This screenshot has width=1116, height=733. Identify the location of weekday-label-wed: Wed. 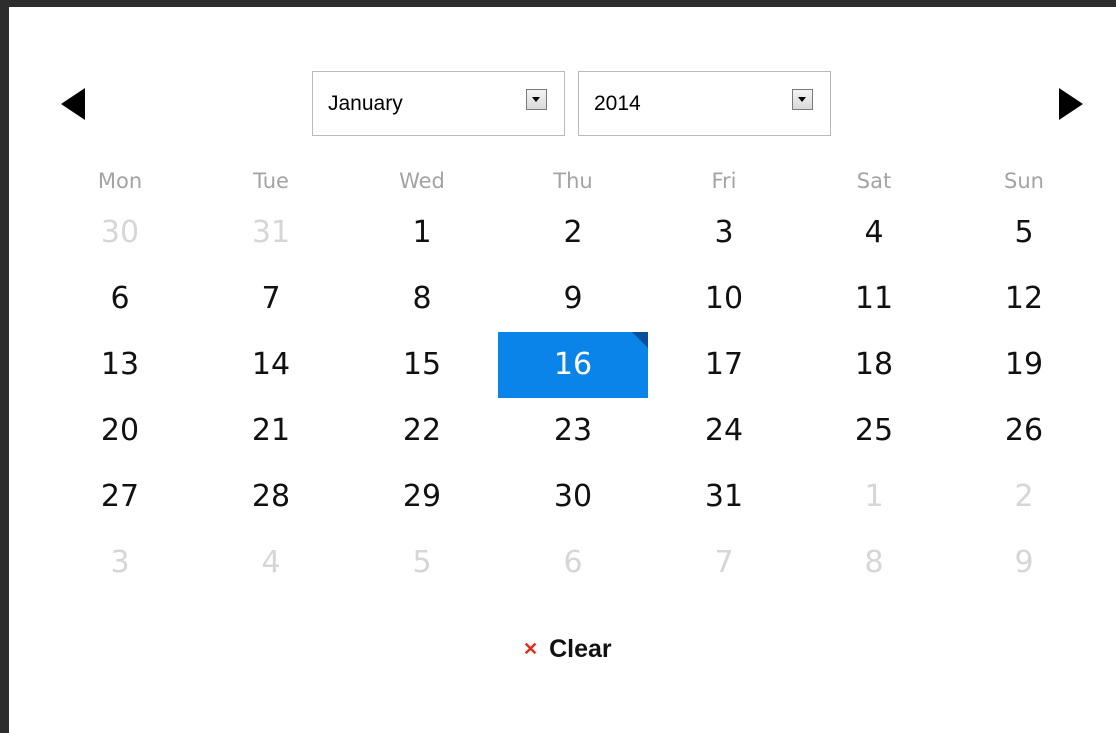
(422, 181).